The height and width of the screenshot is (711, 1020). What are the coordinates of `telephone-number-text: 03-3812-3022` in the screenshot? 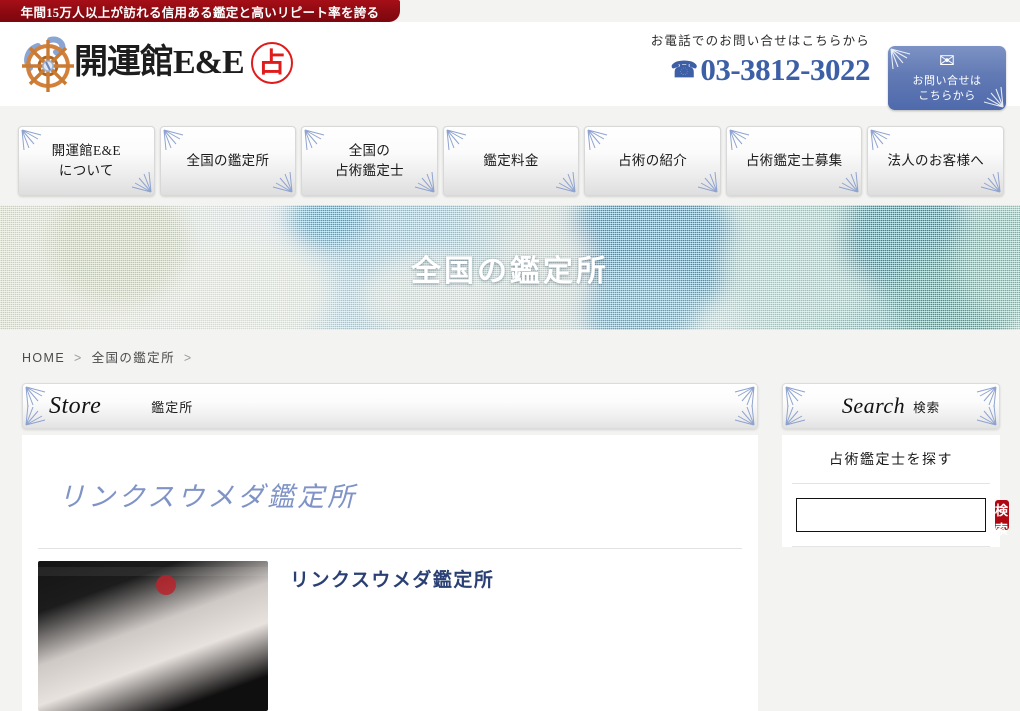 It's located at (785, 69).